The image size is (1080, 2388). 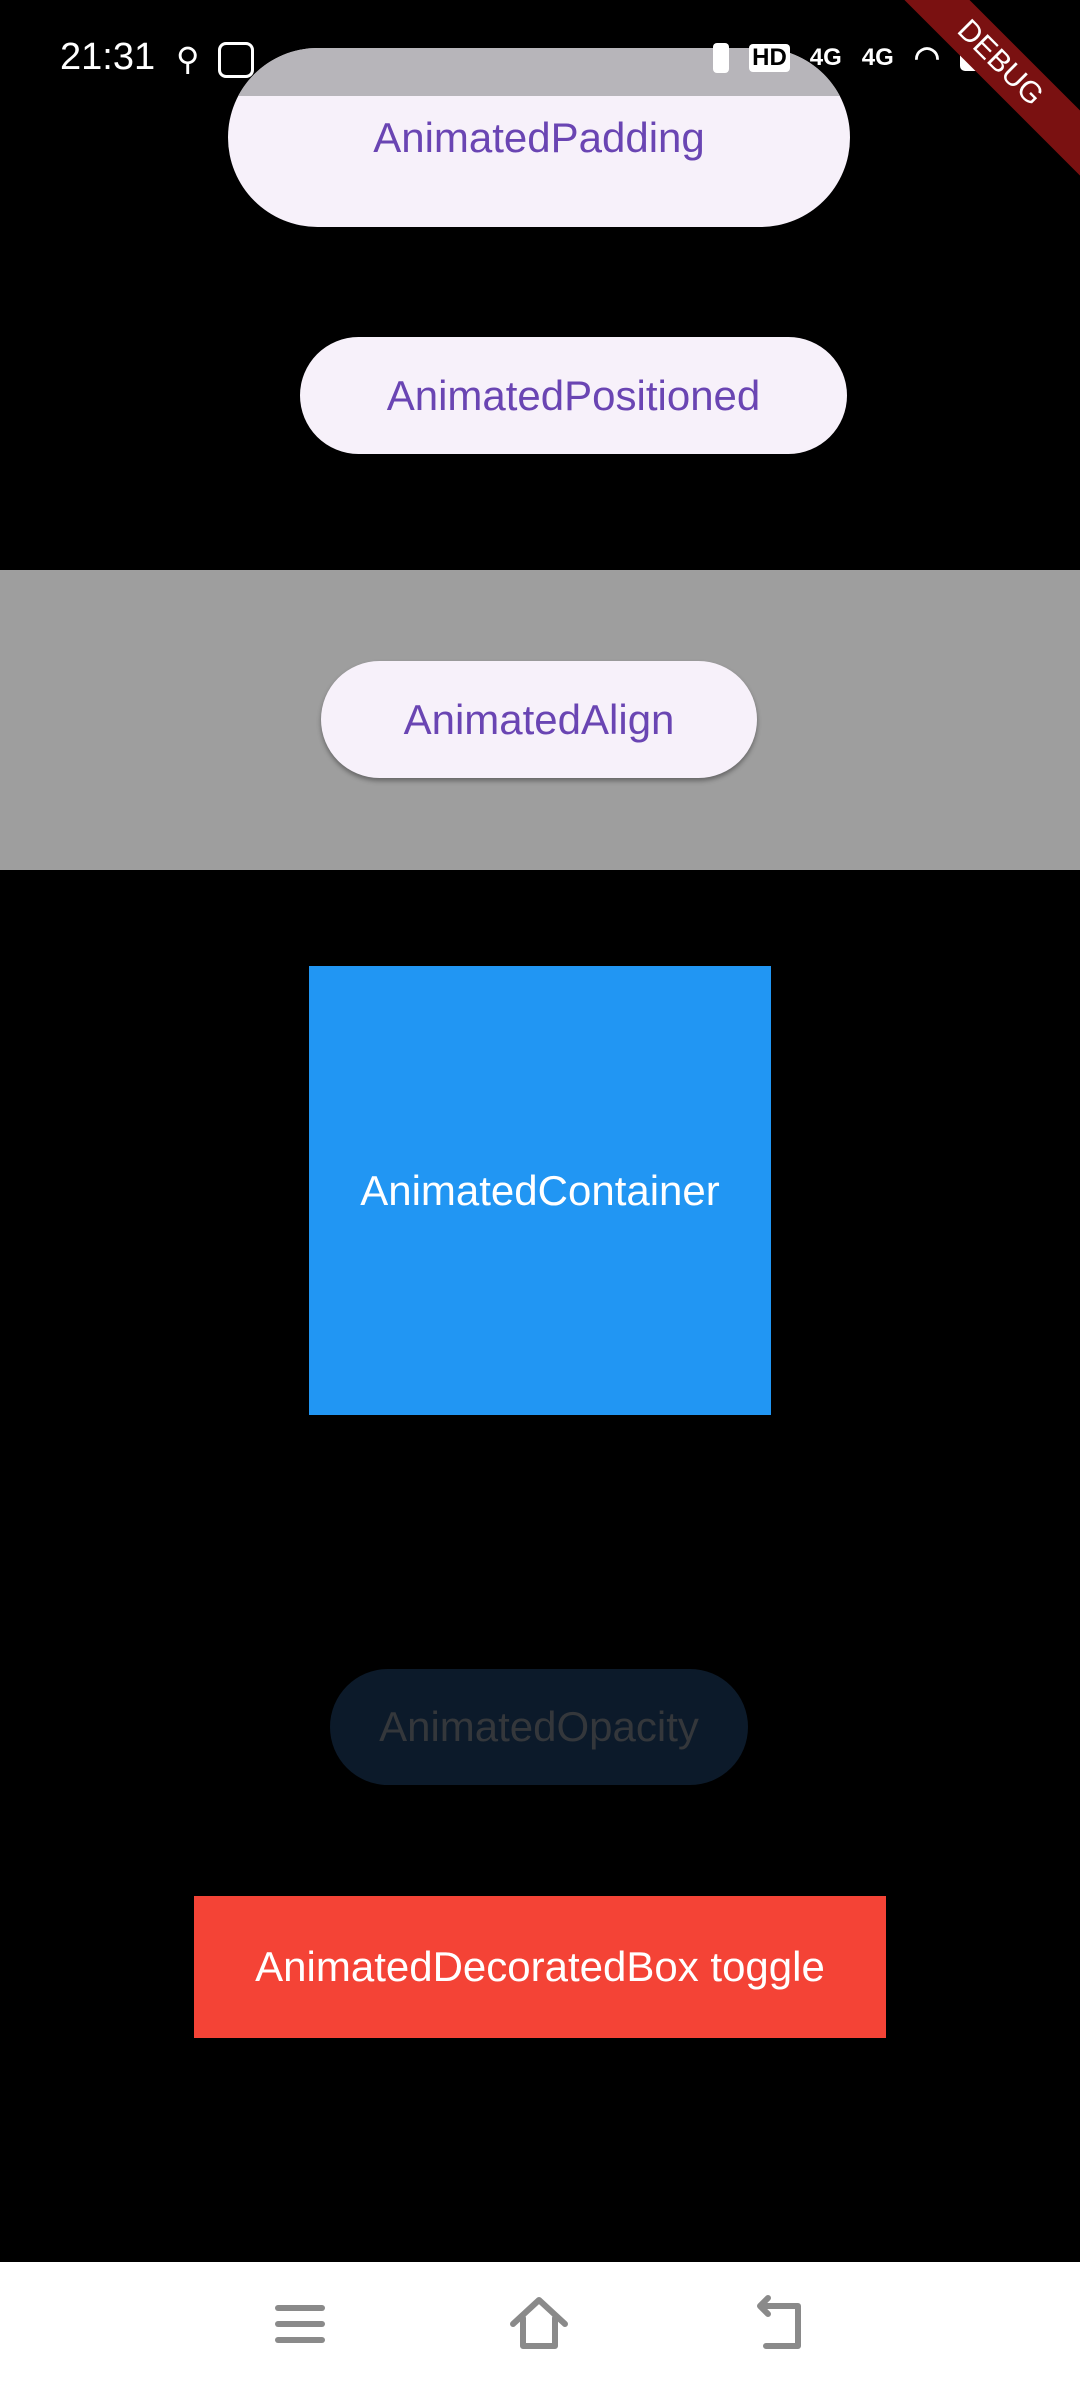 I want to click on vibrate-icon, so click(x=721, y=57).